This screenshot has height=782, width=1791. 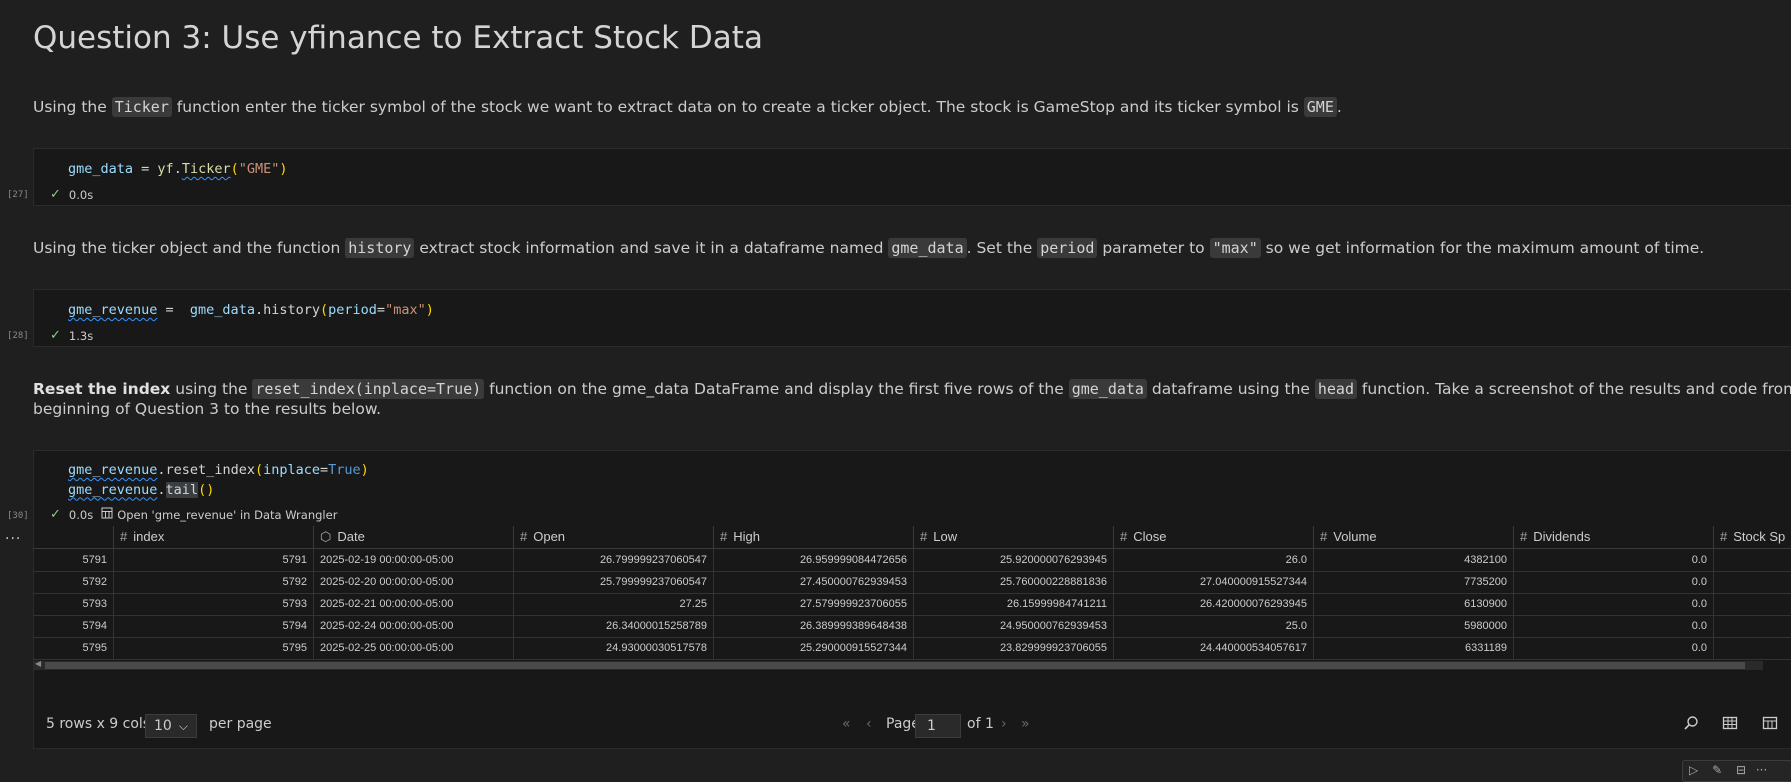 I want to click on scroll-left-icon: ◀, so click(x=38, y=663).